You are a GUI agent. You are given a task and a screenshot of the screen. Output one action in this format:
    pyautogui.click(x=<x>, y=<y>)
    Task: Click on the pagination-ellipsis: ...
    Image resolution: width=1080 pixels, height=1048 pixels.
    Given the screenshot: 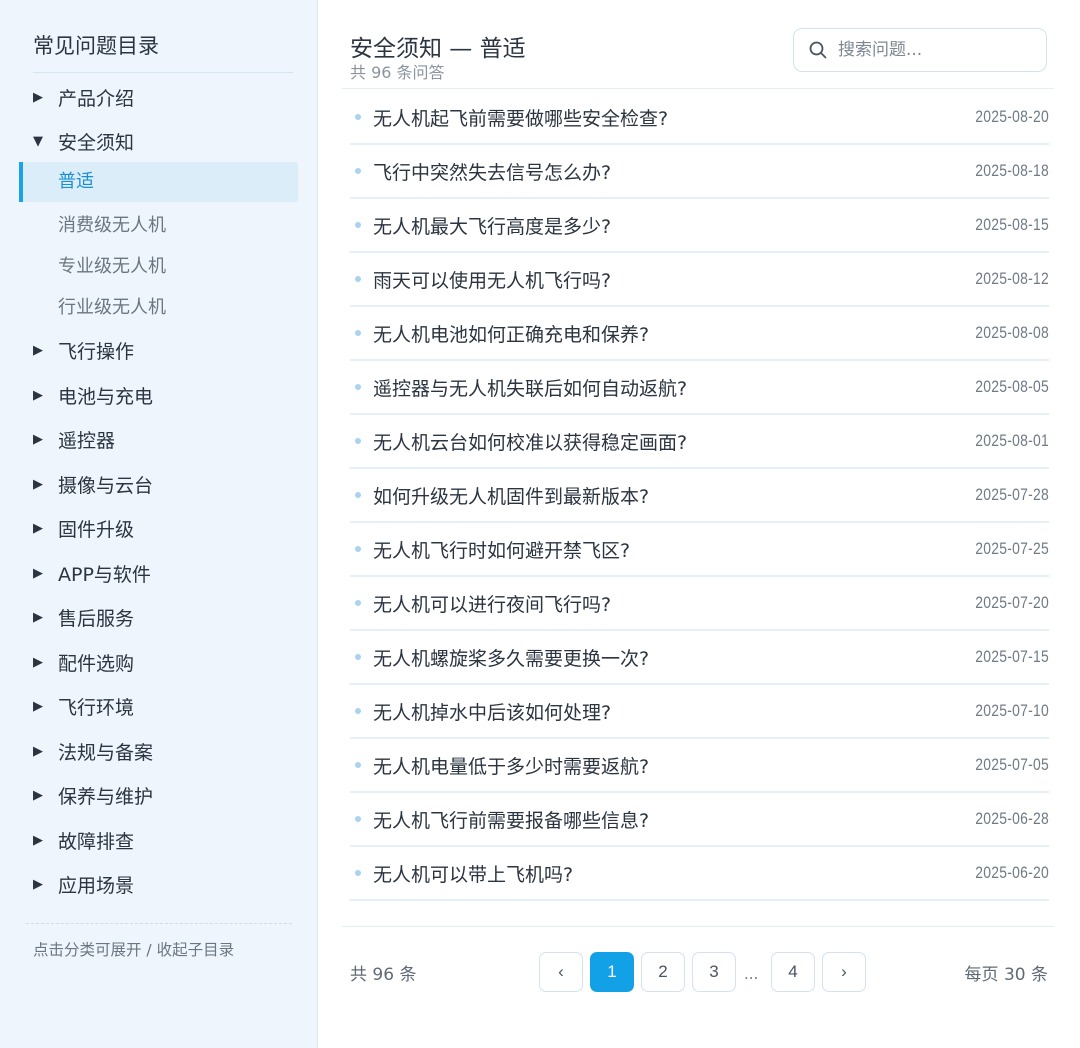 What is the action you would take?
    pyautogui.click(x=751, y=974)
    